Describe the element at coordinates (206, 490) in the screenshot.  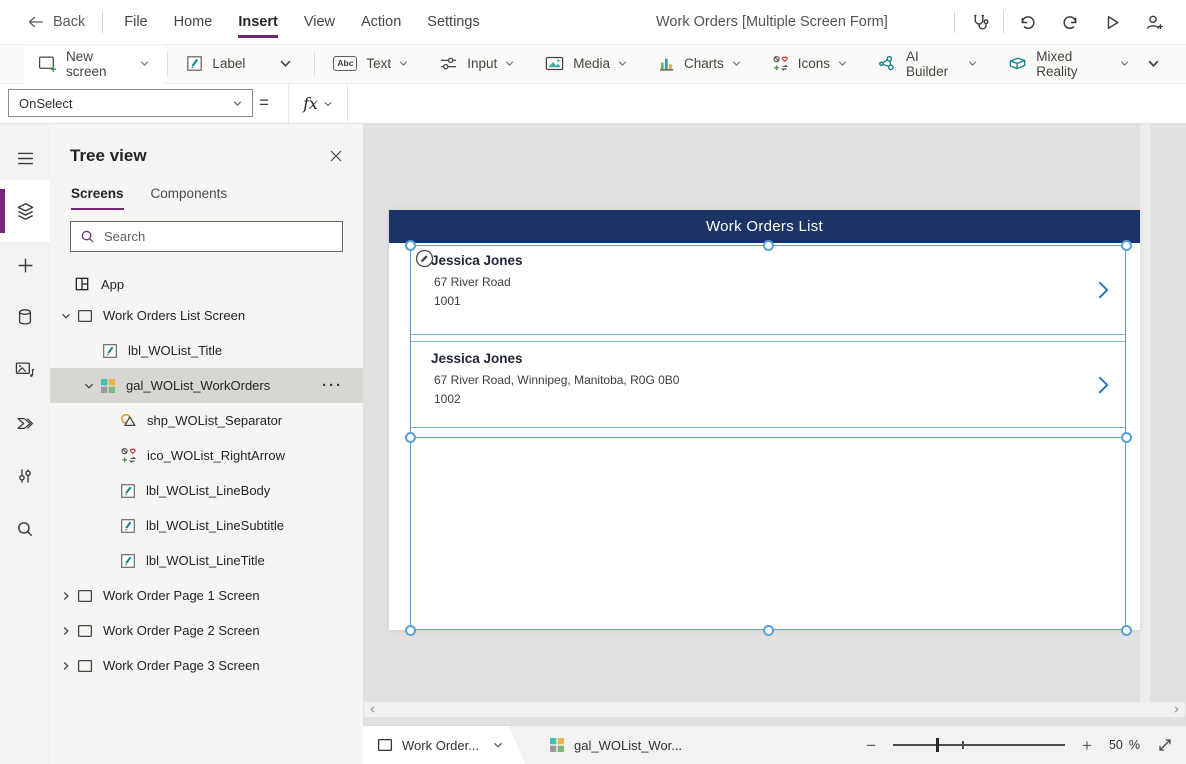
I see `tree-item-lbl-wolist-linebody: lbl_WOList_LineBody` at that location.